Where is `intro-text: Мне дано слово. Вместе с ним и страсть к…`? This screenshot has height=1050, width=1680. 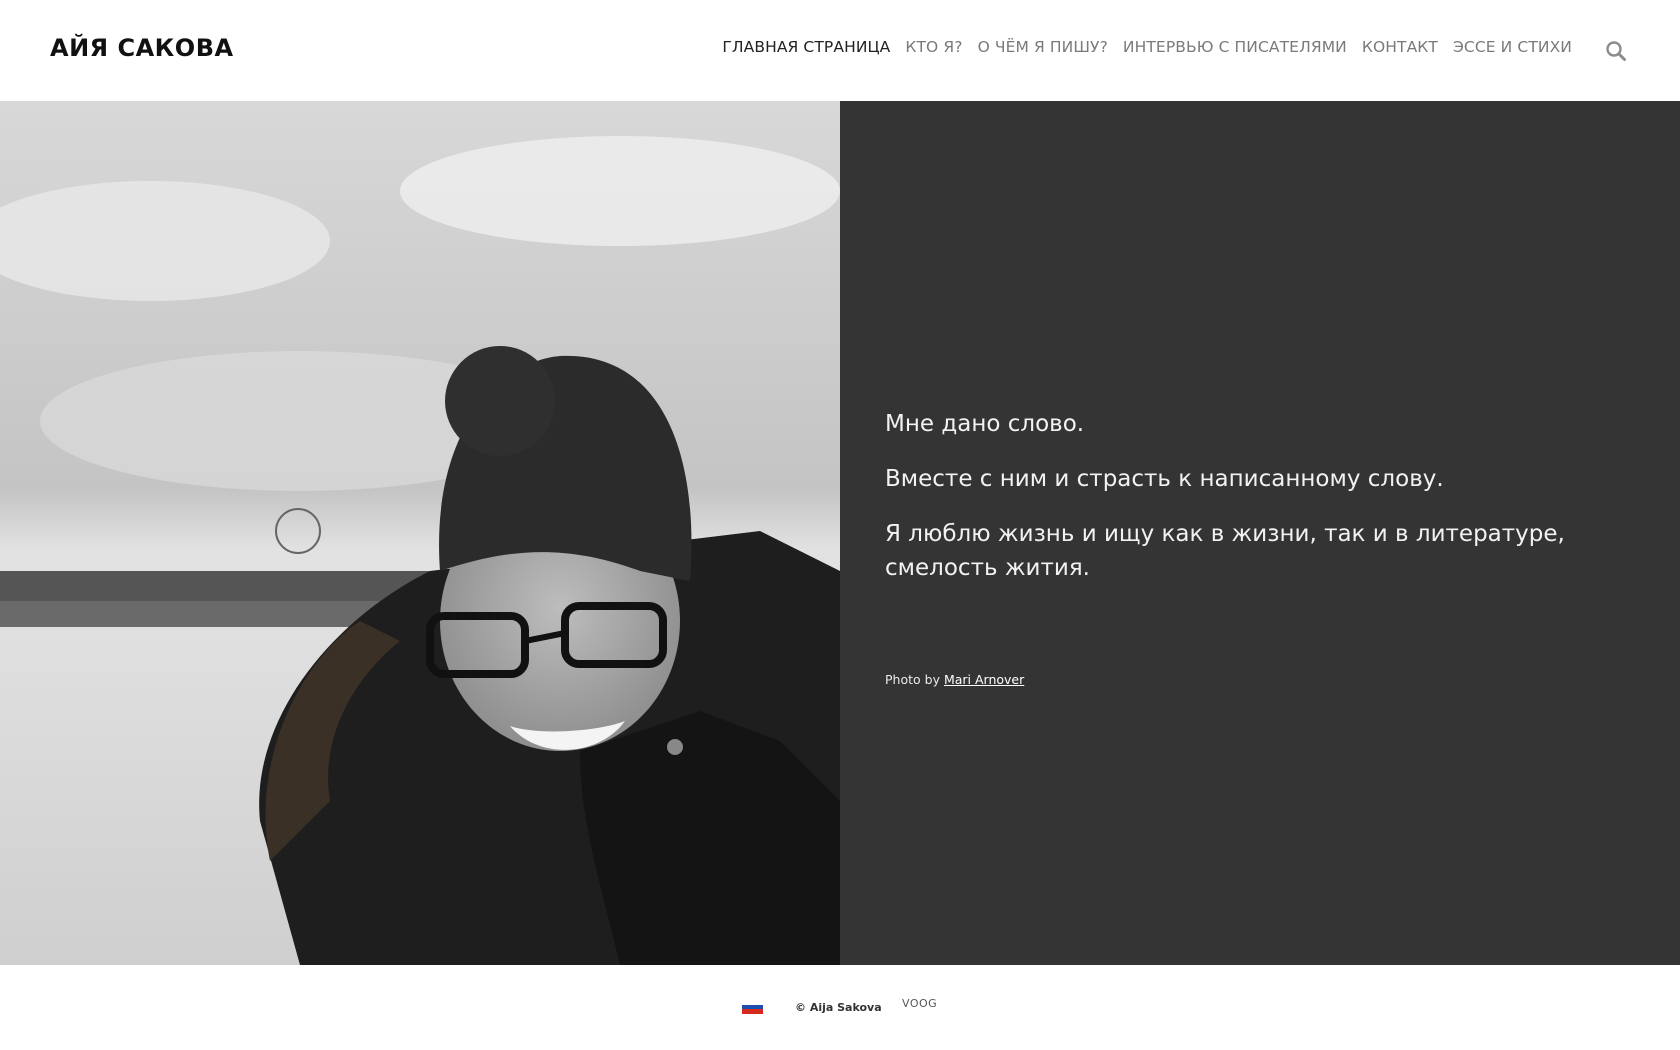 intro-text: Мне дано слово. Вместе с ним и страсть к… is located at coordinates (1245, 506).